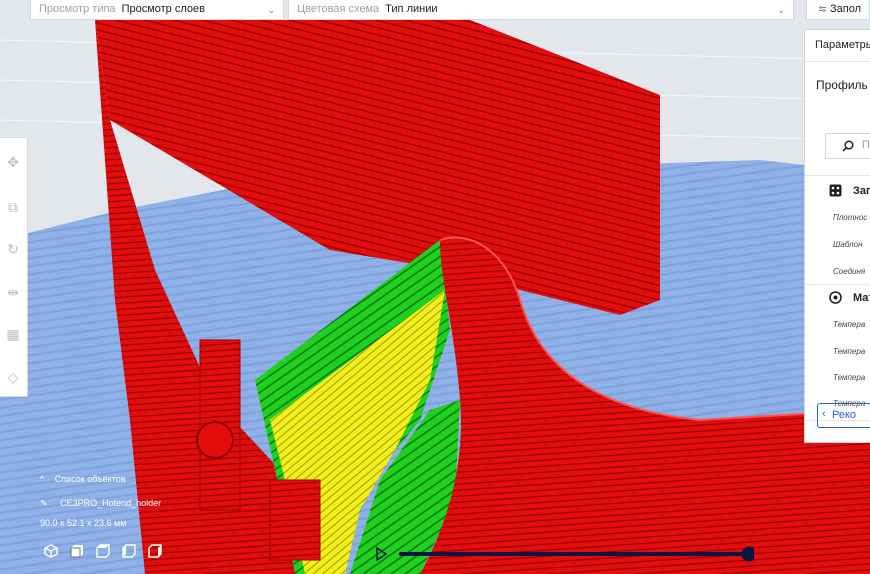 This screenshot has height=574, width=870. What do you see at coordinates (44, 503) in the screenshot?
I see `pencil-icon: ✎` at bounding box center [44, 503].